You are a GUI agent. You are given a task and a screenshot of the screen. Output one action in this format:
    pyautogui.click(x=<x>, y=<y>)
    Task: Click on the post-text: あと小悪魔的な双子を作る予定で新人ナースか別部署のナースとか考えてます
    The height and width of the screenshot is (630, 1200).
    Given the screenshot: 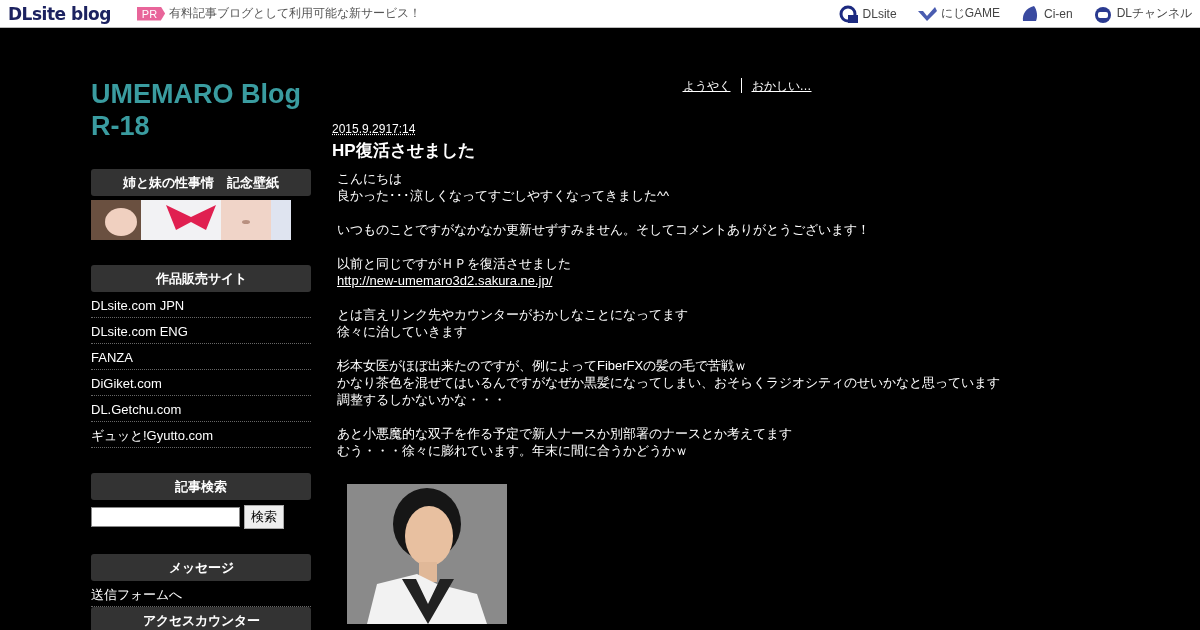 What is the action you would take?
    pyautogui.click(x=565, y=433)
    